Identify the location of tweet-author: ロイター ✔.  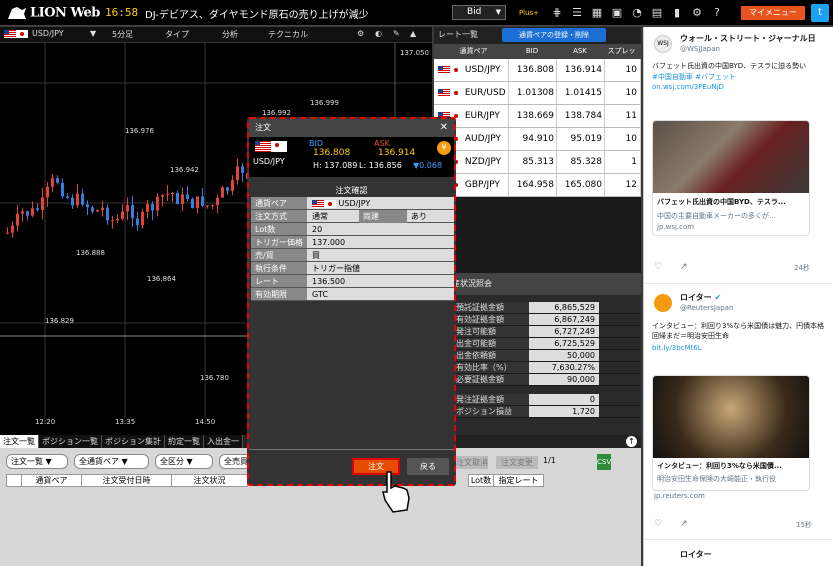
(700, 297).